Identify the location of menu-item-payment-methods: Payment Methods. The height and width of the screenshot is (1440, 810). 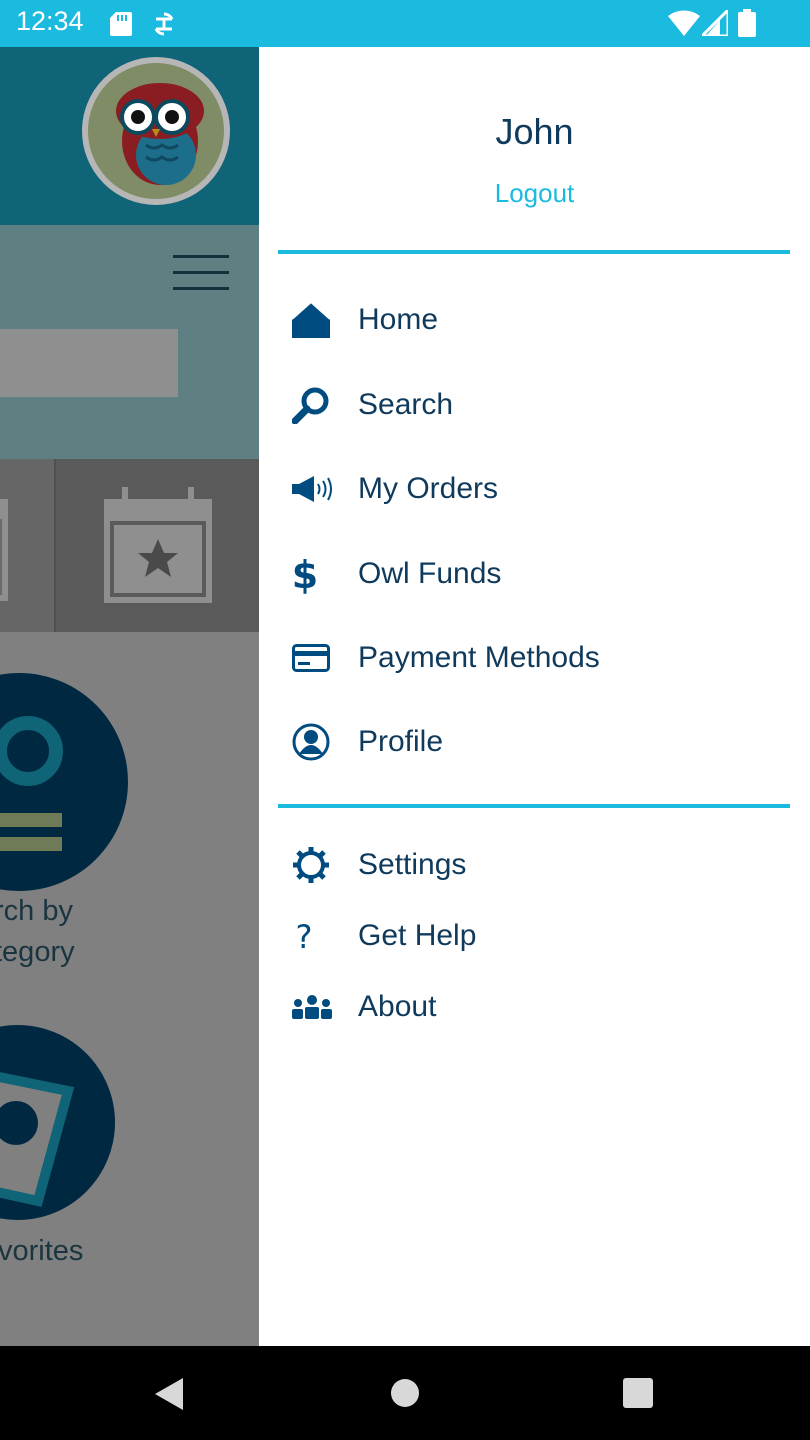
(534, 658).